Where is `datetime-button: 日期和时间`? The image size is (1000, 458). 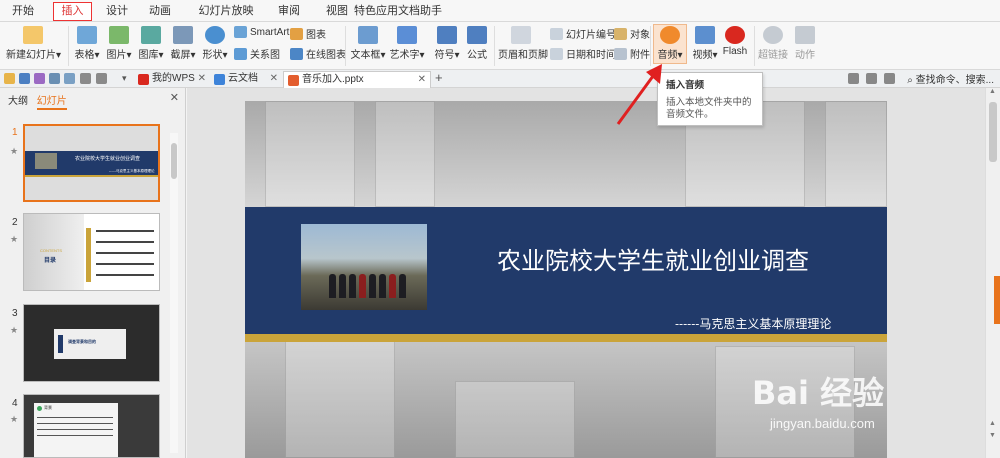
datetime-button: 日期和时间 is located at coordinates (583, 53).